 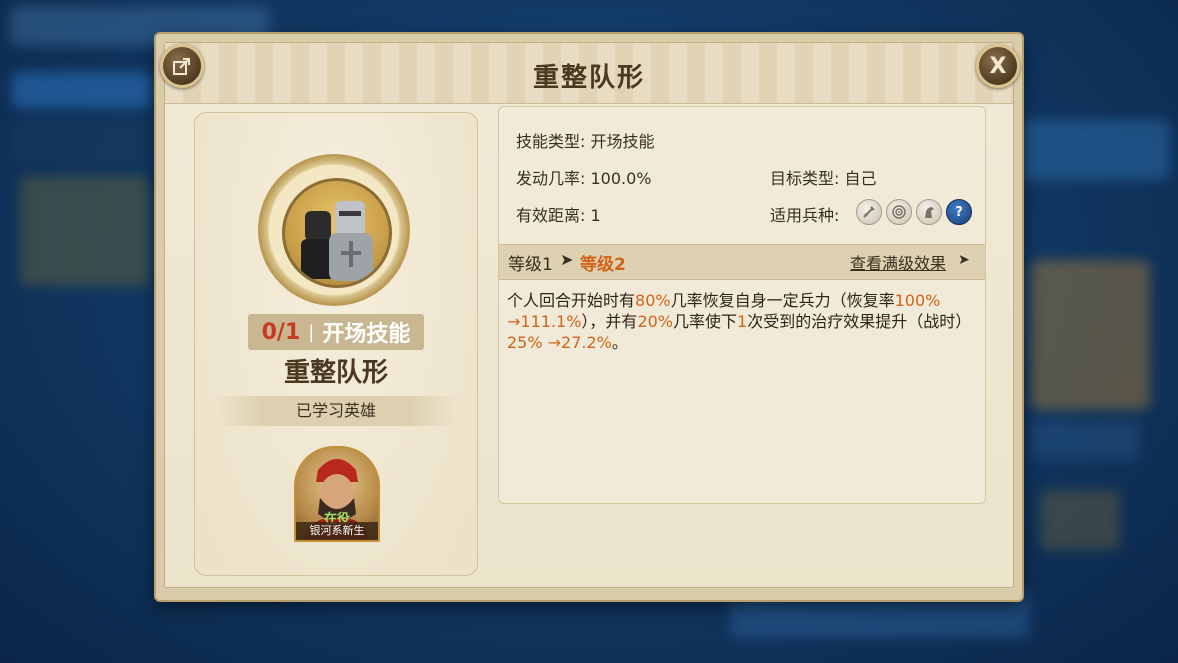 I want to click on troop-type-label: 适用兵种:, so click(x=805, y=215).